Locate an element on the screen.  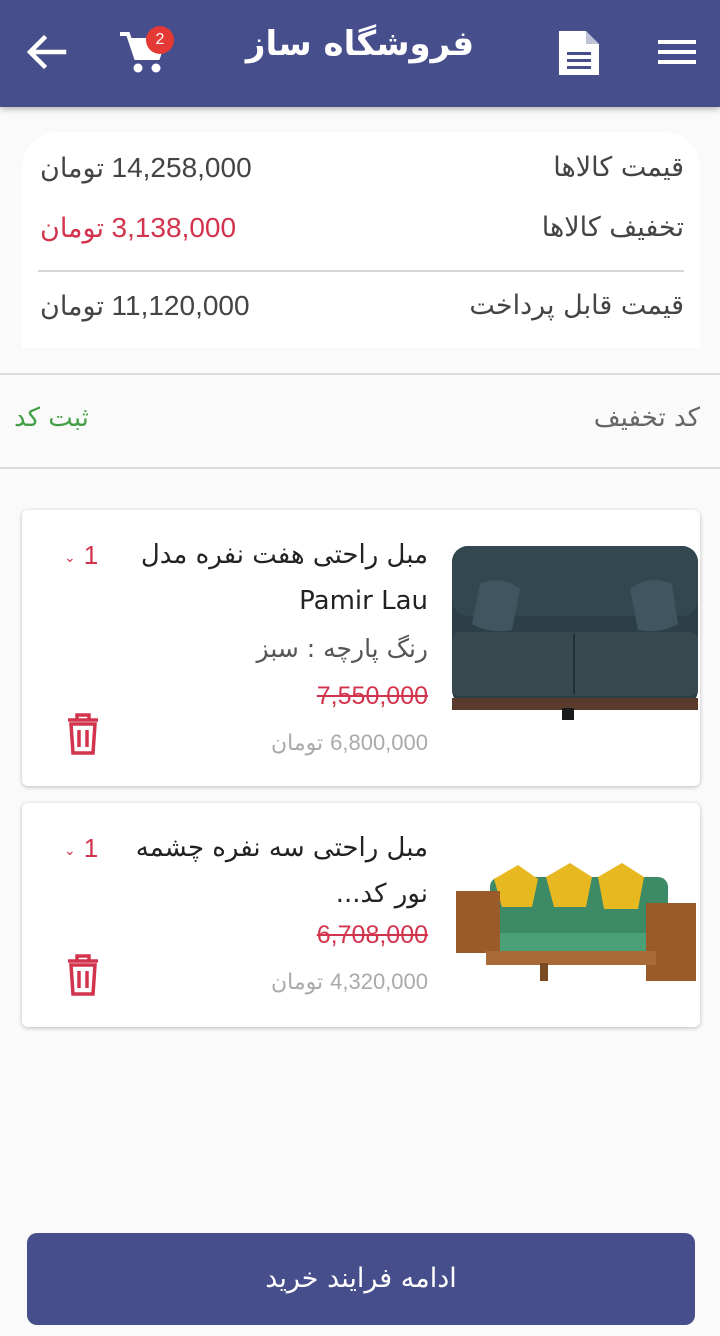
menu-icon is located at coordinates (677, 52).